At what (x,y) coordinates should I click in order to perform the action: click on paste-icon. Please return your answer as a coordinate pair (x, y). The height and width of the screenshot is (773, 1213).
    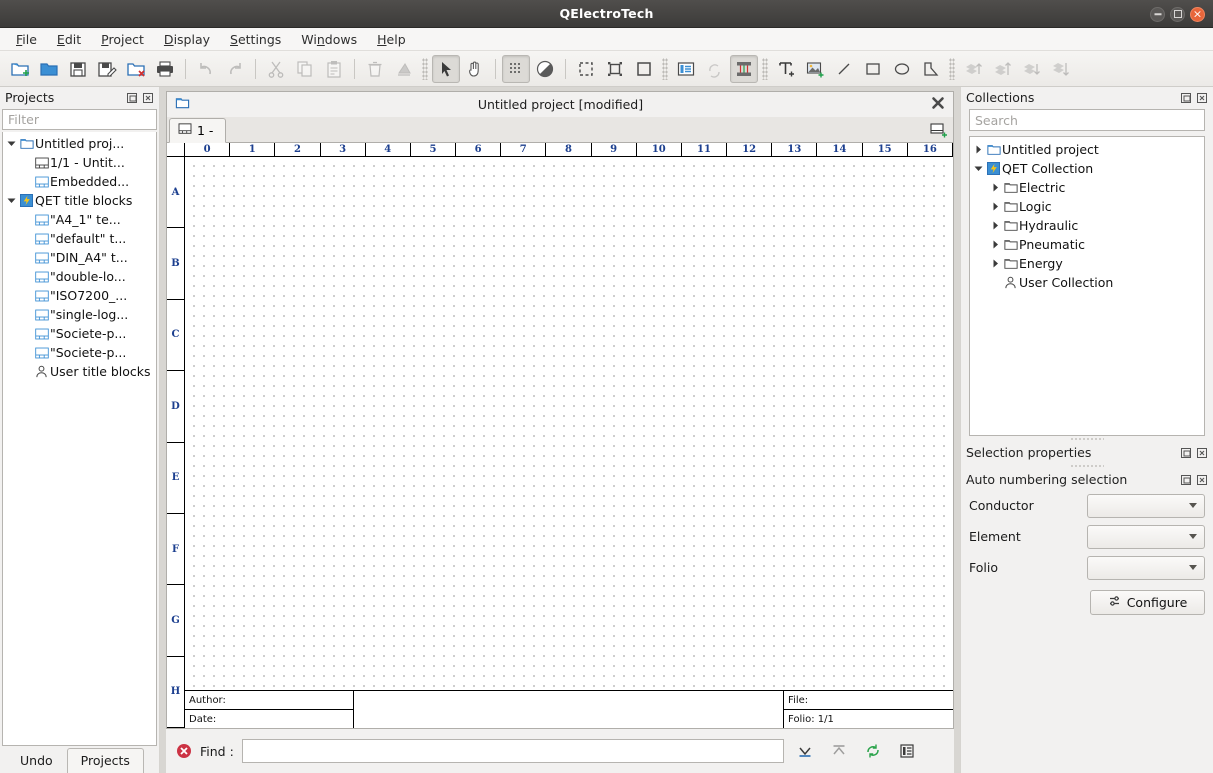
    Looking at the image, I should click on (334, 69).